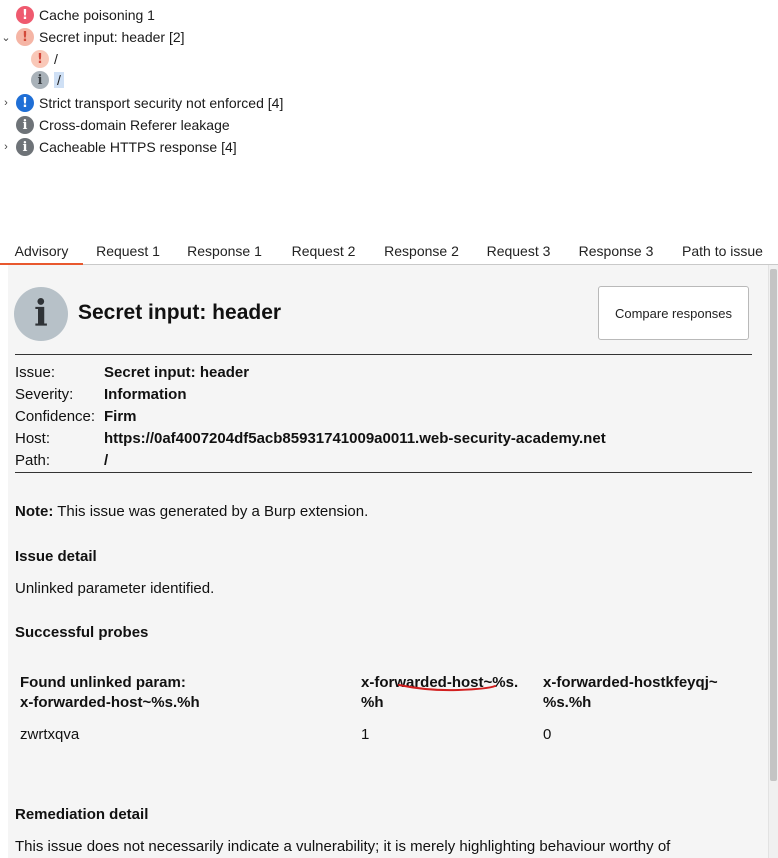  Describe the element at coordinates (61, 460) in the screenshot. I see `detail-row-path: Path: /` at that location.